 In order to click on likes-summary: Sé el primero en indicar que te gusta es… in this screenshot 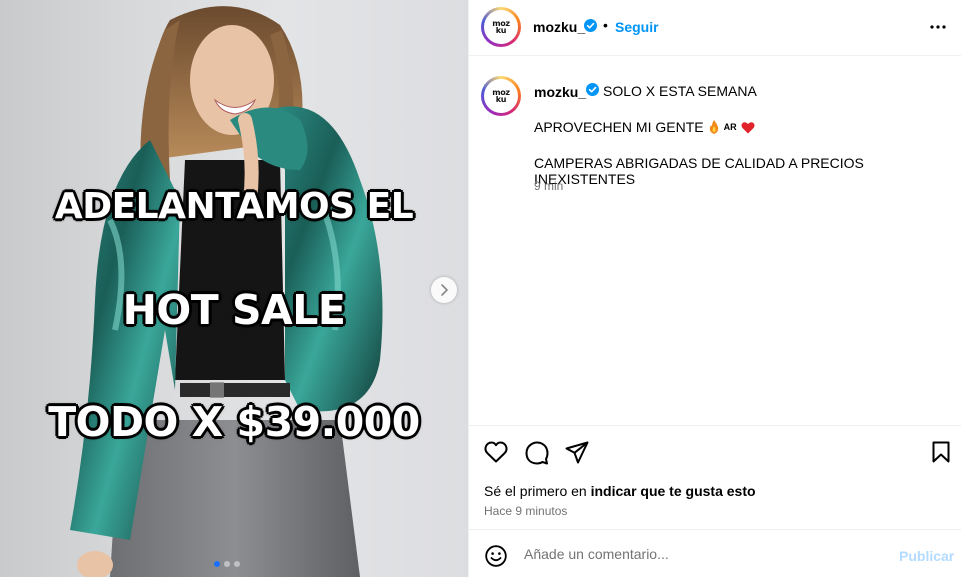, I will do `click(620, 491)`.